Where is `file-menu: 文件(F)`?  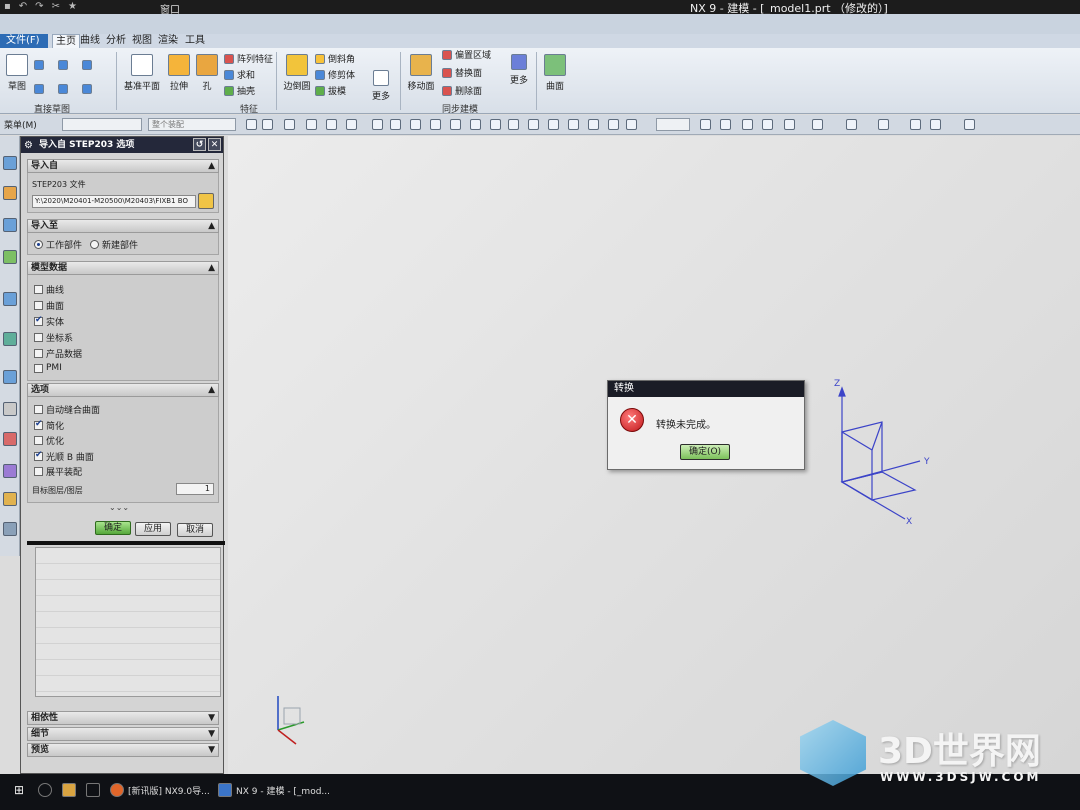
file-menu: 文件(F) is located at coordinates (24, 41).